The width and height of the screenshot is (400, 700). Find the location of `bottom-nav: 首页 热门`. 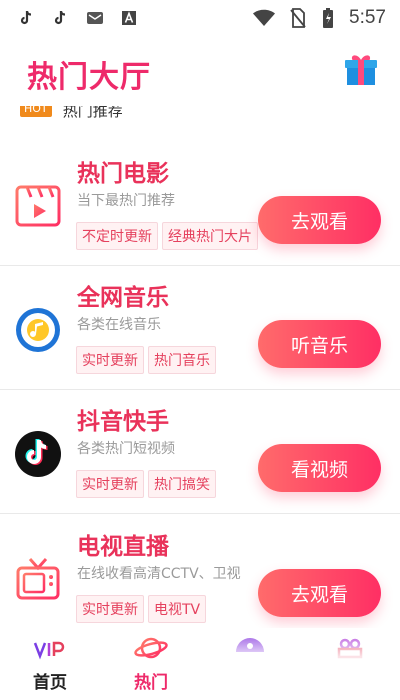

bottom-nav: 首页 热门 is located at coordinates (200, 664).